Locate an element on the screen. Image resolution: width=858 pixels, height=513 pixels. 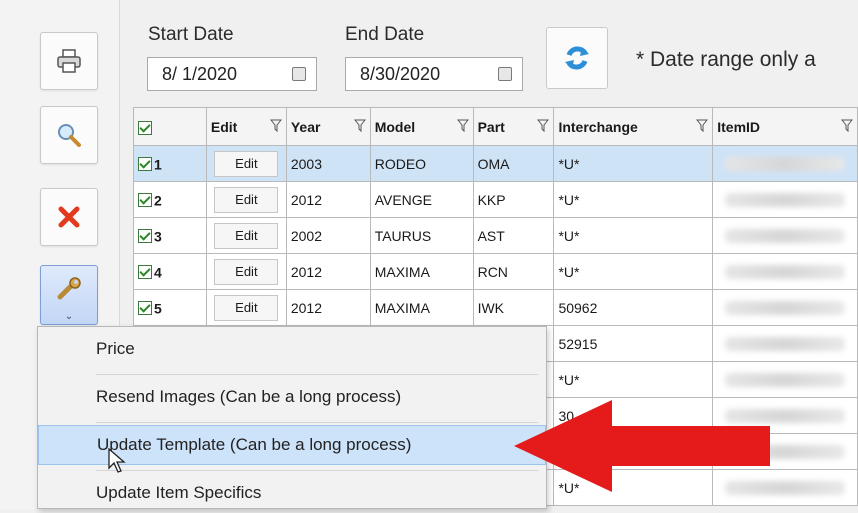
select-all-header is located at coordinates (170, 126).